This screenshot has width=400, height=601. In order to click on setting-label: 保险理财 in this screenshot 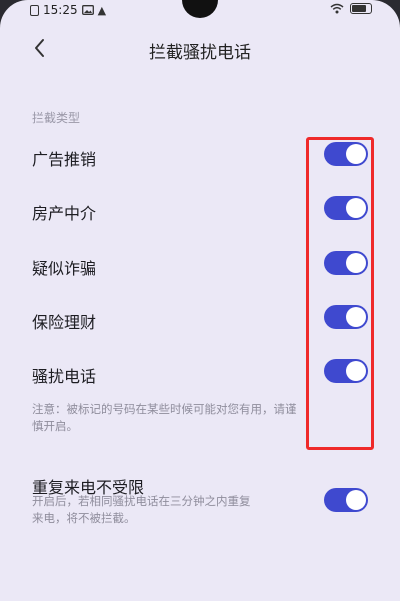, I will do `click(64, 322)`.